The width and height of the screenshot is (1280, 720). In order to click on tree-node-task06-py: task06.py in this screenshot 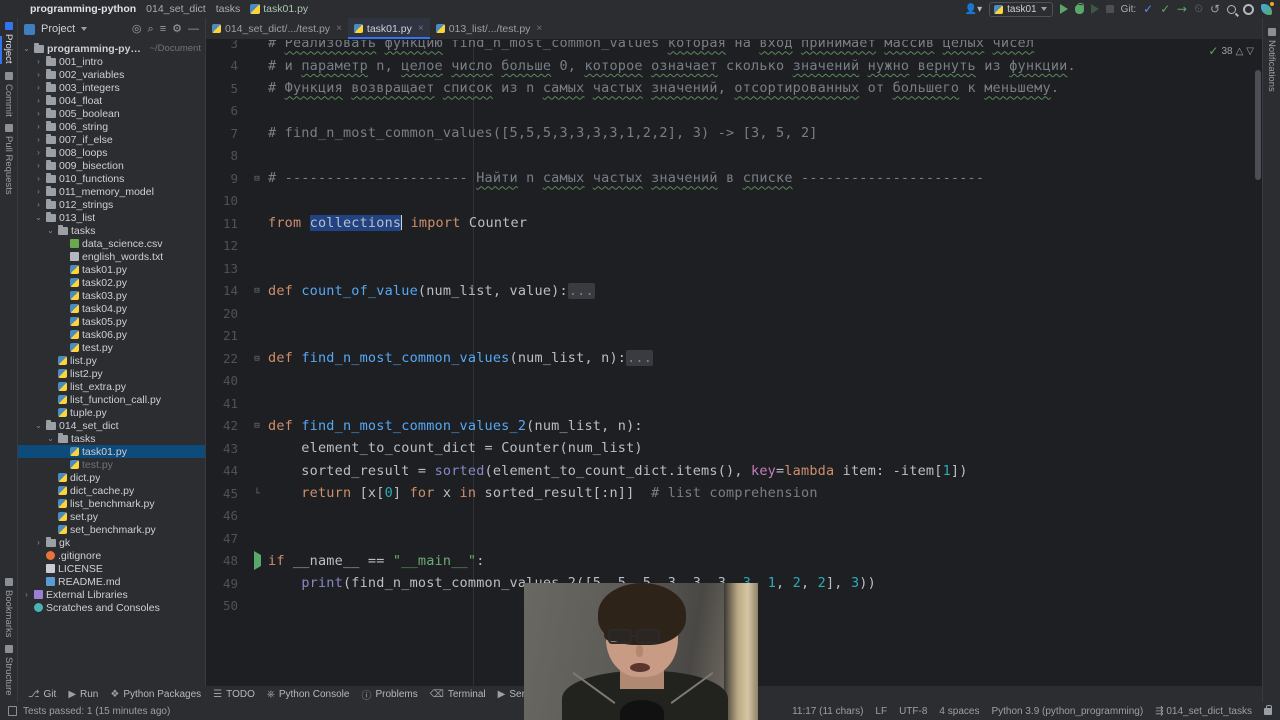, I will do `click(111, 334)`.